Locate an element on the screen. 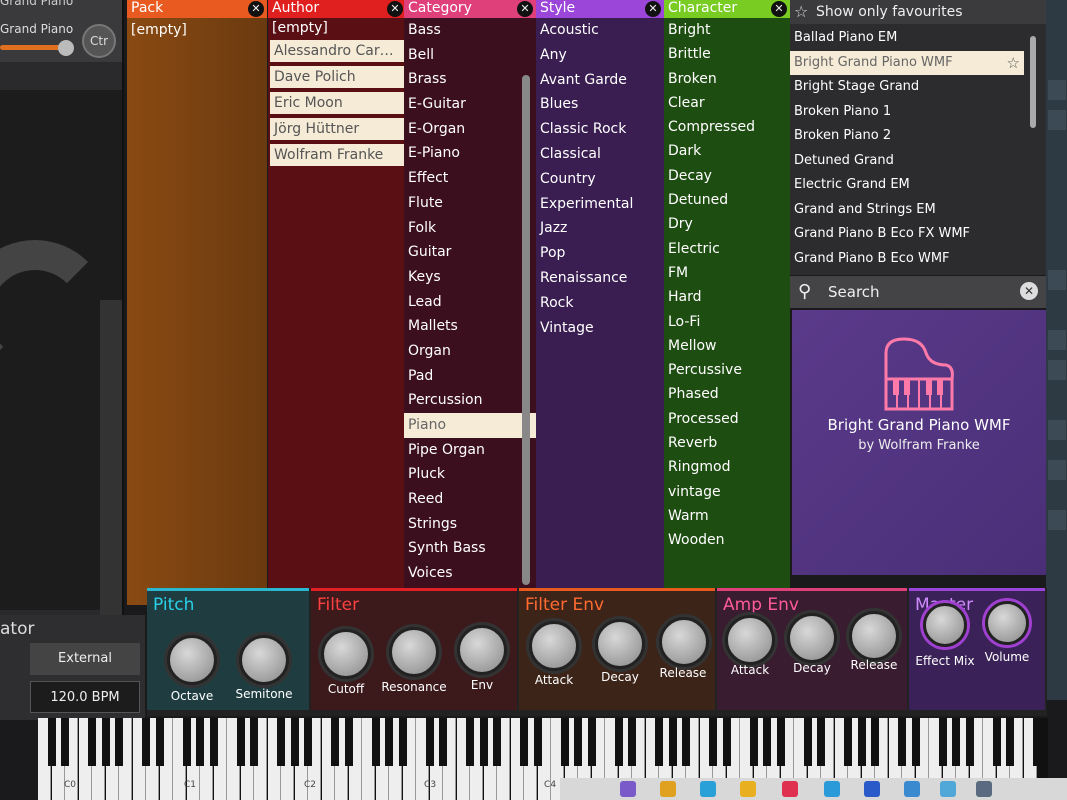 The height and width of the screenshot is (800, 1067). photos-icon is located at coordinates (948, 789).